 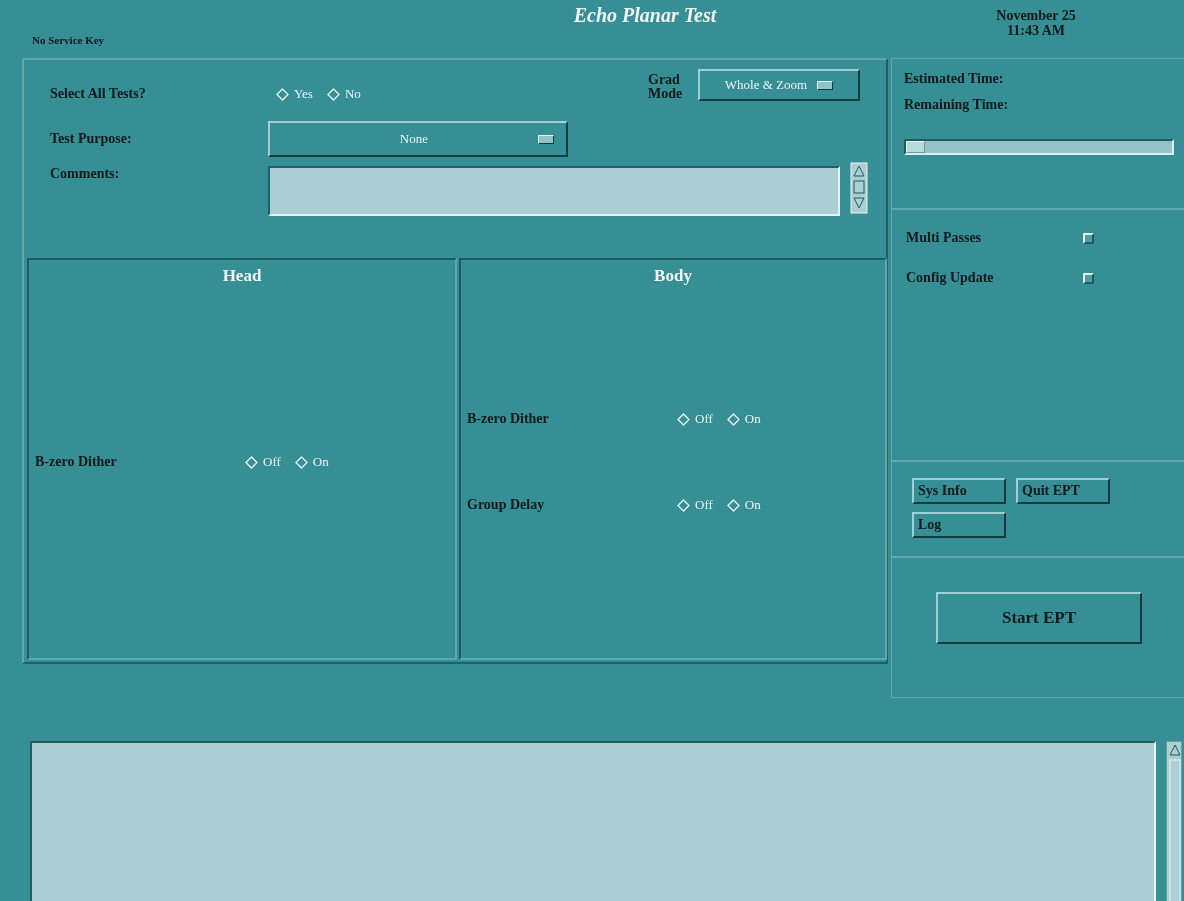 I want to click on start-button: Start EPT, so click(x=1039, y=618).